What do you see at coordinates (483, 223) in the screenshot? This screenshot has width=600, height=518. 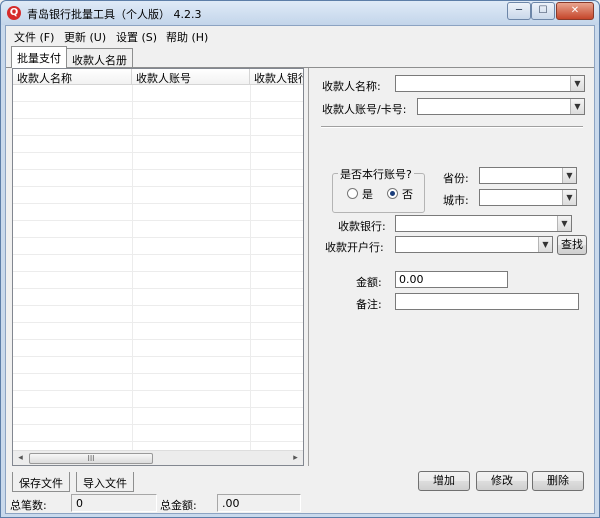 I see `bank-combo: ▼` at bounding box center [483, 223].